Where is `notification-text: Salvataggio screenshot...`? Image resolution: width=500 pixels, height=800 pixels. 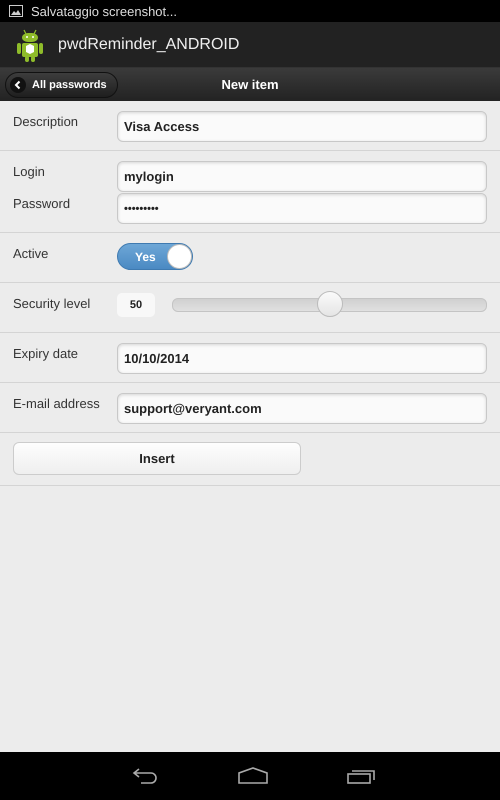 notification-text: Salvataggio screenshot... is located at coordinates (104, 11).